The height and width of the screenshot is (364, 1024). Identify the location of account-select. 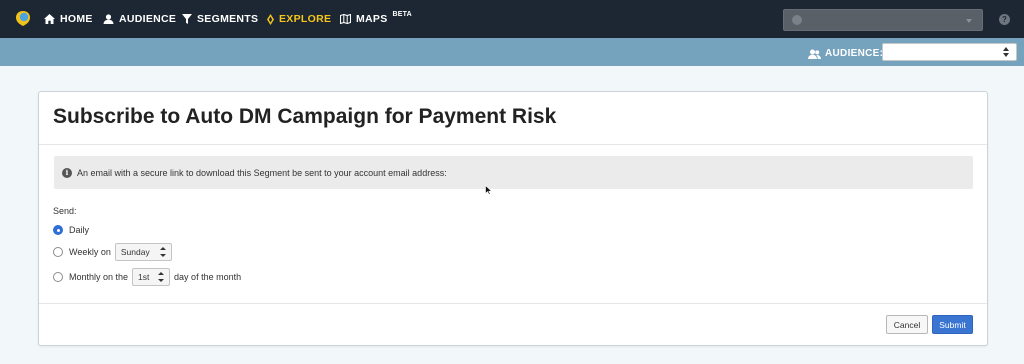
(883, 20).